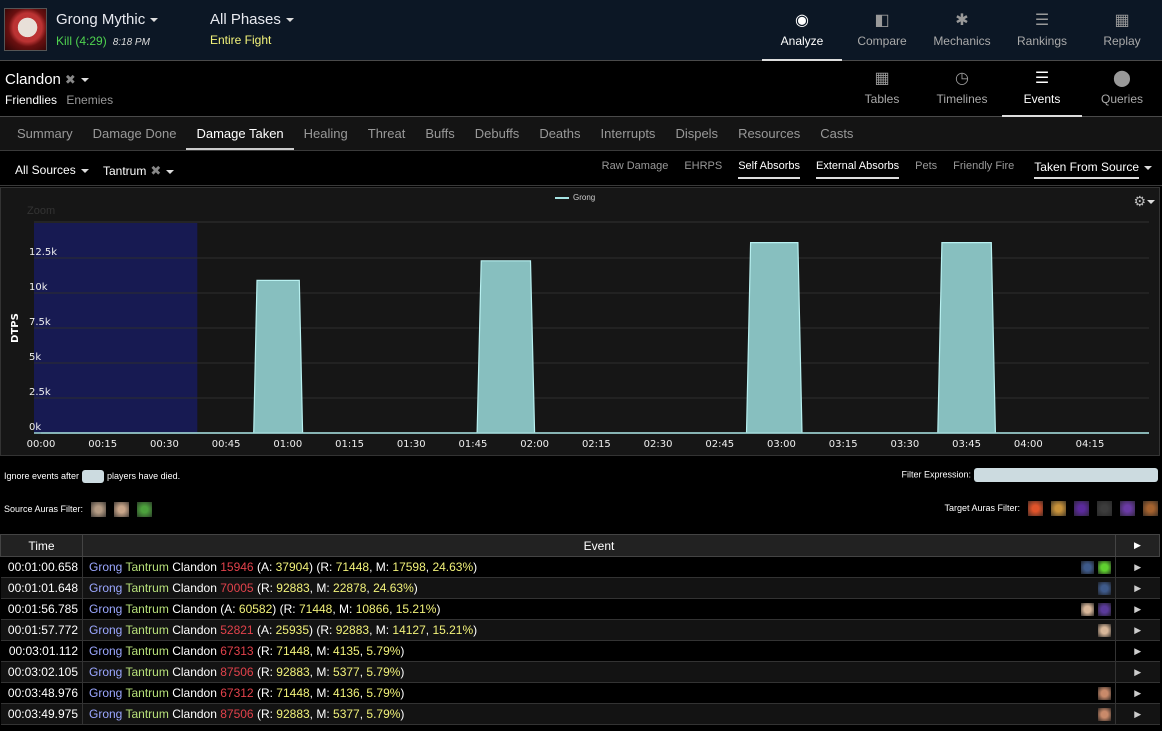  Describe the element at coordinates (703, 169) in the screenshot. I see `option-ehrps: EHRPS` at that location.